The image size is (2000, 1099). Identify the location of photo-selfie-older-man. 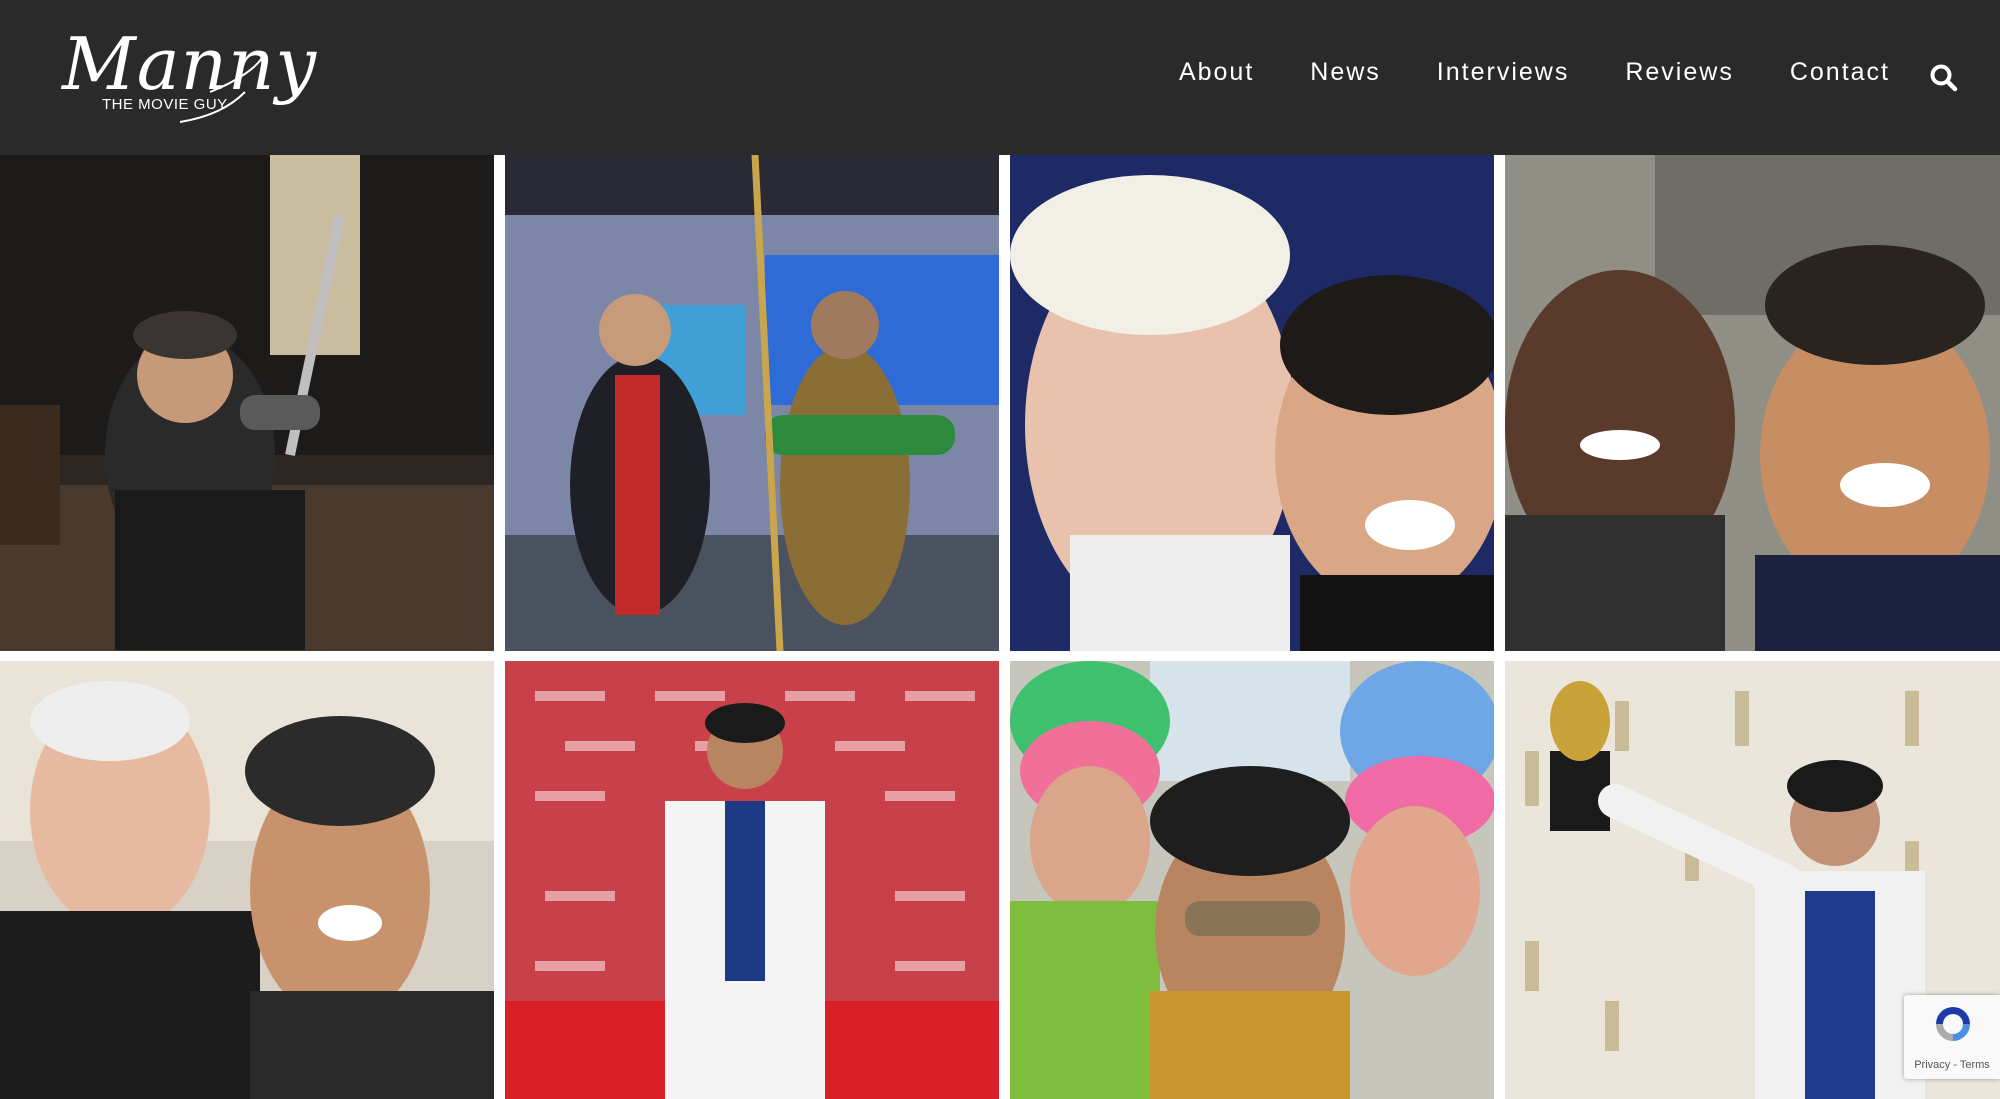
(247, 880).